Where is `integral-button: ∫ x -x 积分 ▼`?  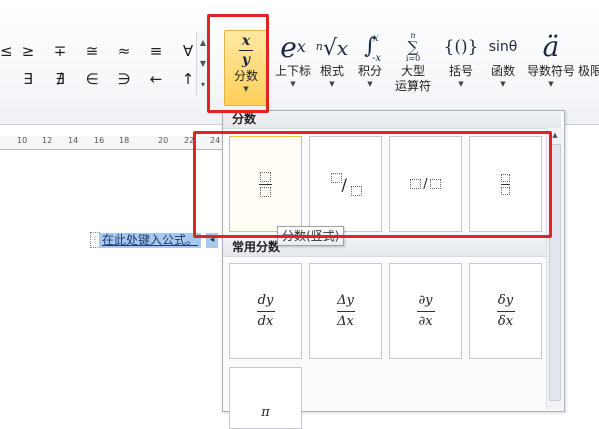
integral-button: ∫ x -x 积分 ▼ is located at coordinates (370, 59).